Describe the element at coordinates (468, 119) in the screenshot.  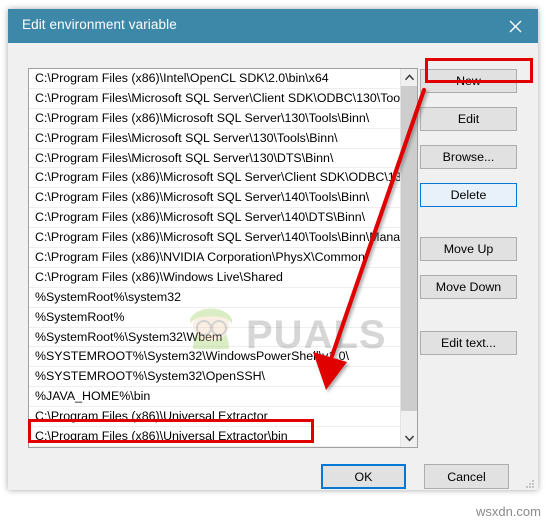
I see `edit-button: Edit` at that location.